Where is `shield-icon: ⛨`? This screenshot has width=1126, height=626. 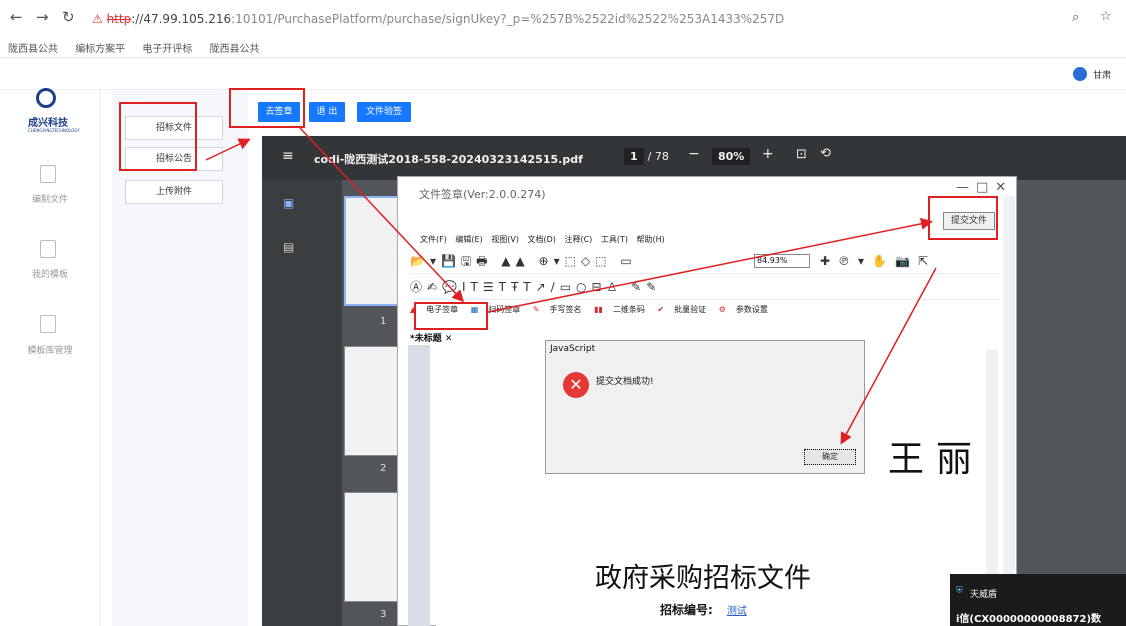 shield-icon: ⛨ is located at coordinates (959, 591).